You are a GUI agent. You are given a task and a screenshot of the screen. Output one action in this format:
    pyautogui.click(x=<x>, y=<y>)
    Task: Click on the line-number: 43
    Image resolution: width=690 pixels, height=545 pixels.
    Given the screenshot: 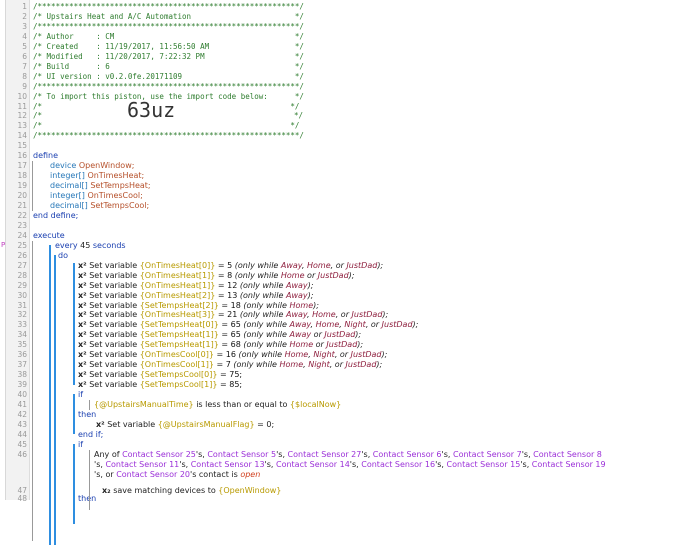 What is the action you would take?
    pyautogui.click(x=22, y=424)
    